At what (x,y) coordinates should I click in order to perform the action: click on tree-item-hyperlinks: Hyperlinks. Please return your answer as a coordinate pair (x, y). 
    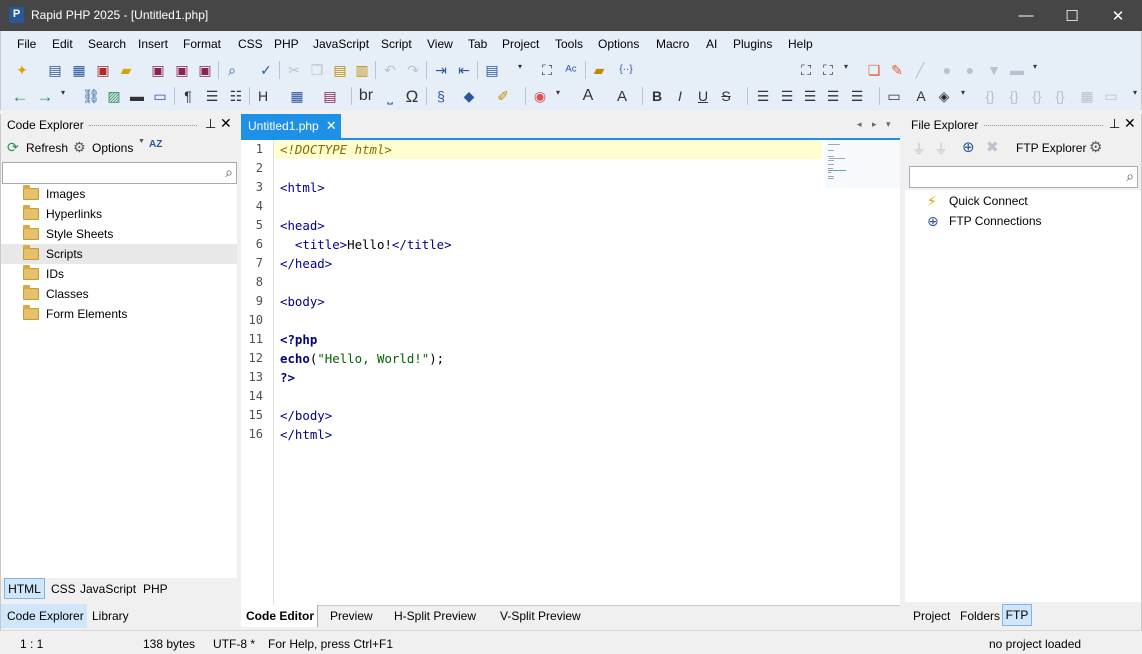
    Looking at the image, I should click on (62, 214).